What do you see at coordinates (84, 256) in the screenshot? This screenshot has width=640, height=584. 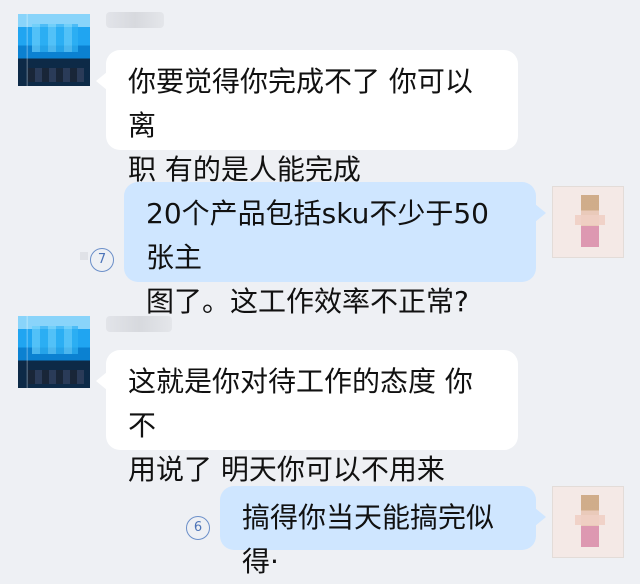 I see `status-mark` at bounding box center [84, 256].